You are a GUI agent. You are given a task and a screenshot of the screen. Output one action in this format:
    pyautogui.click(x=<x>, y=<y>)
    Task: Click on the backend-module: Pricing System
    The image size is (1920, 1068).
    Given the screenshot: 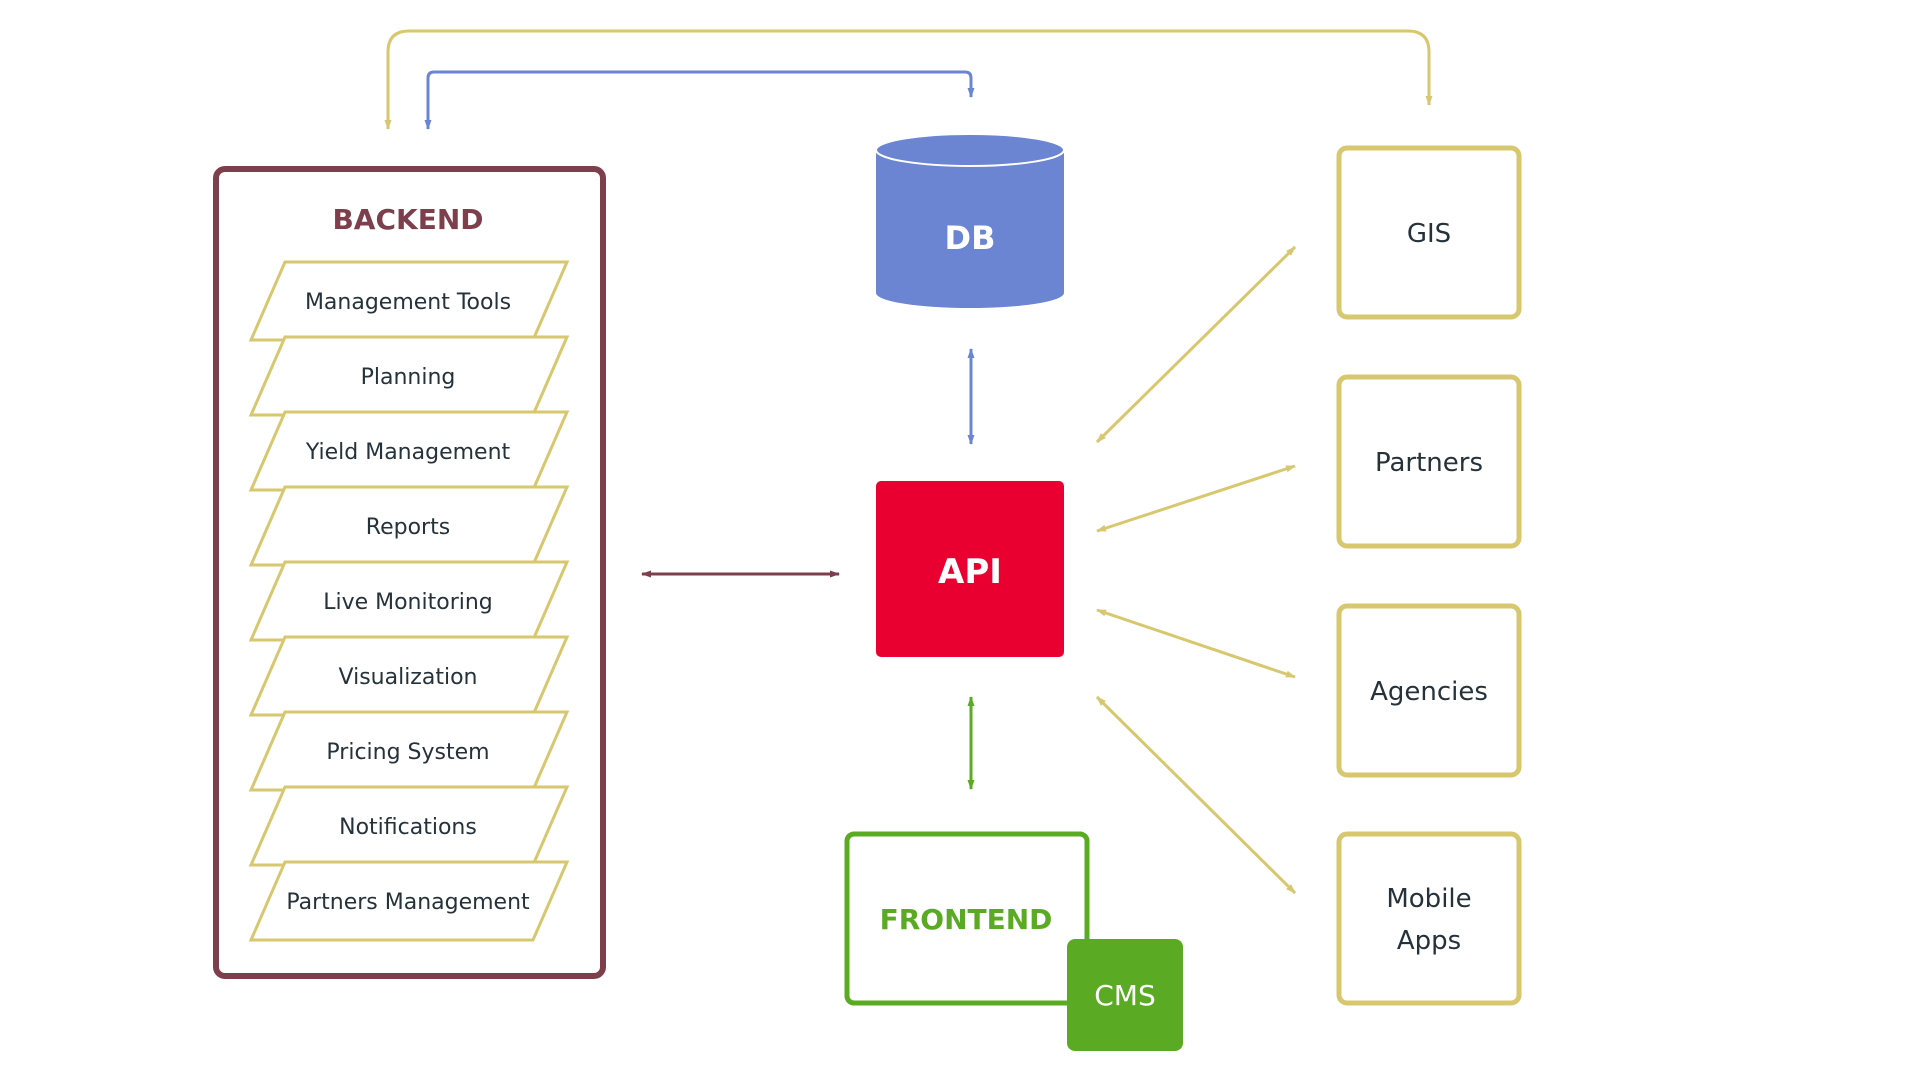 What is the action you would take?
    pyautogui.click(x=409, y=751)
    